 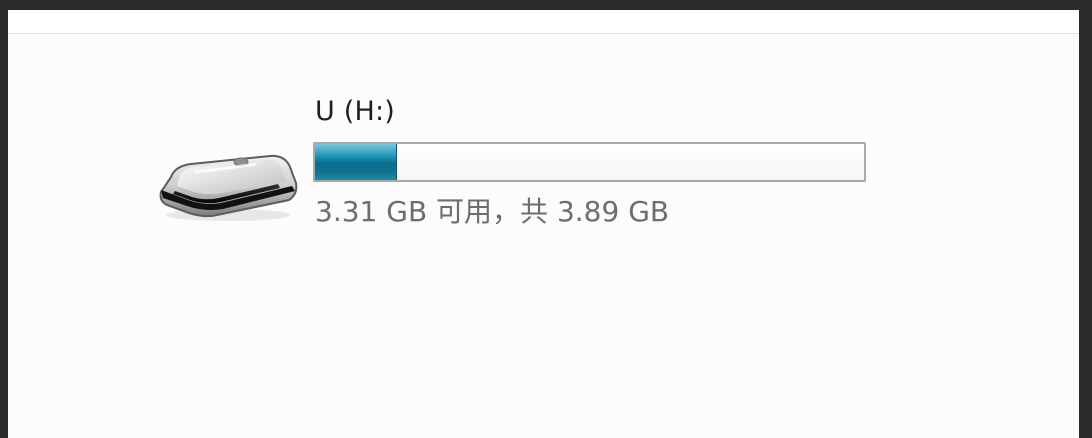 I want to click on capacity-bar, so click(x=589, y=162).